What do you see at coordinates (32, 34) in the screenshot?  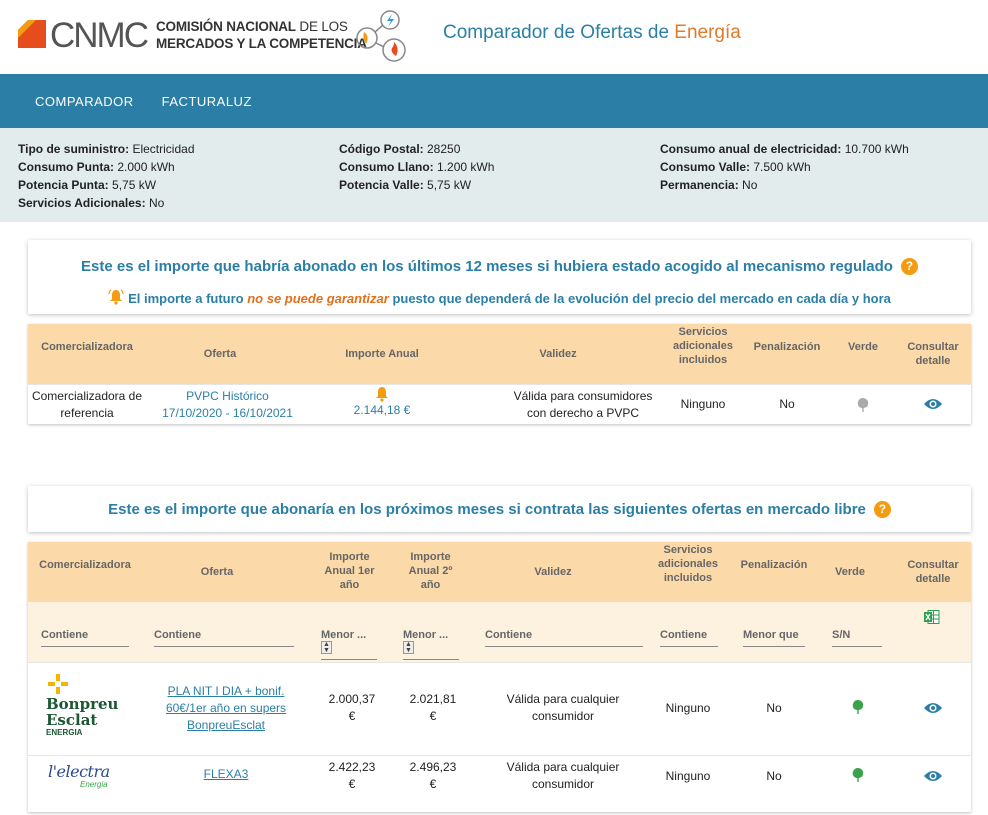 I see `cnmc-logo-mark` at bounding box center [32, 34].